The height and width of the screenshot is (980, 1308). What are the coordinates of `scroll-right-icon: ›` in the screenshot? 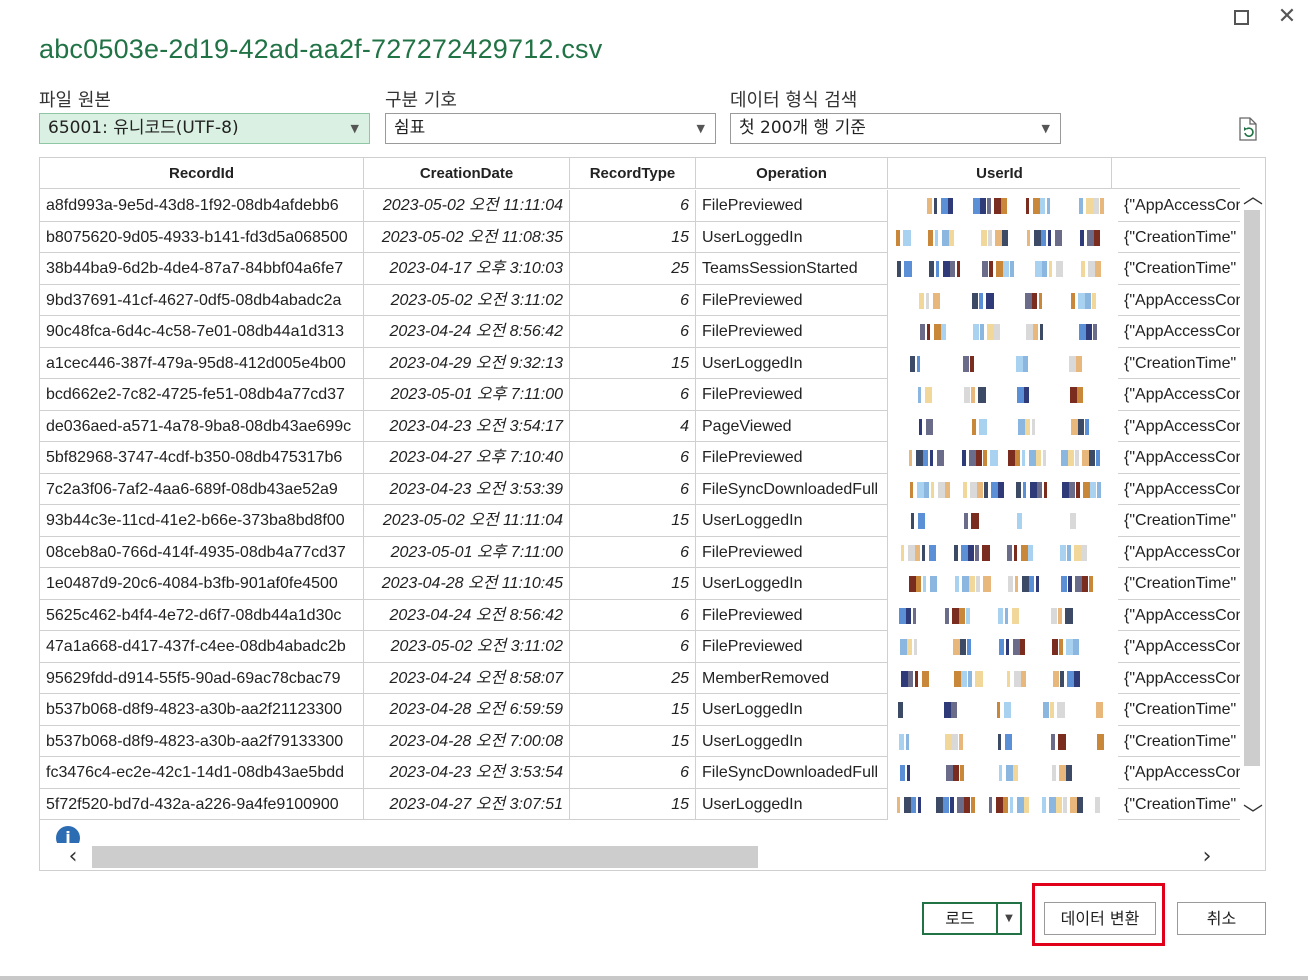 It's located at (1207, 856).